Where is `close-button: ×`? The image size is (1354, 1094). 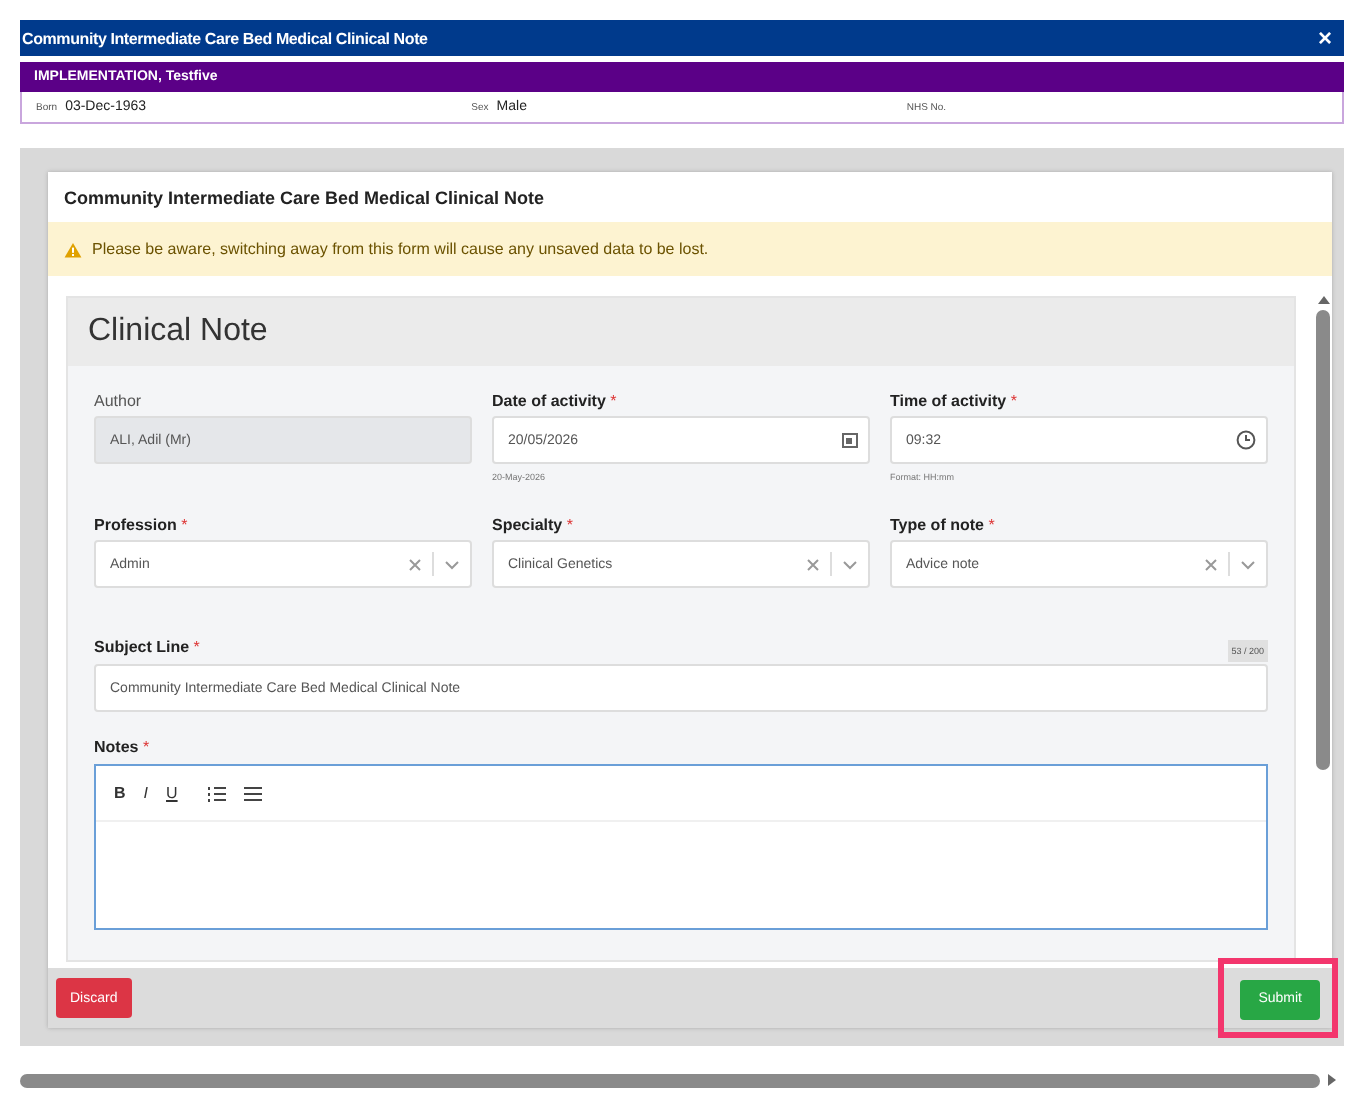
close-button: × is located at coordinates (1324, 38).